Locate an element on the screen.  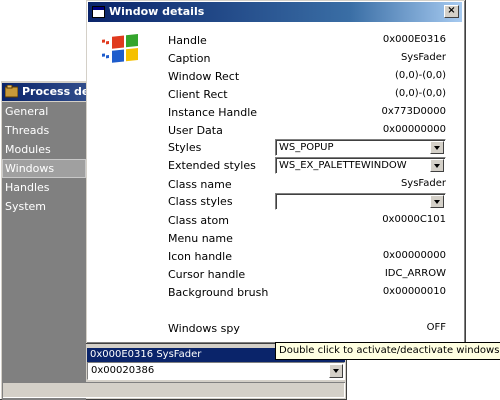
extended-styles-select: WS_EX_PALETTEWINDOW is located at coordinates (360, 165).